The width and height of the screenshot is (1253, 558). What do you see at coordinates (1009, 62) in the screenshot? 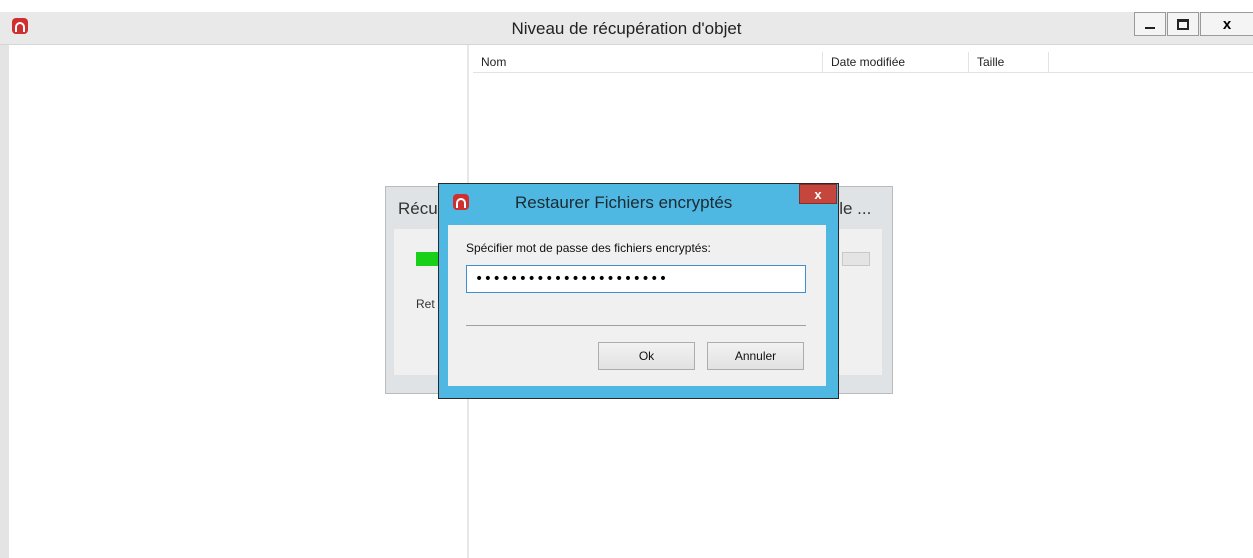
I see `column-header-size: Taille` at bounding box center [1009, 62].